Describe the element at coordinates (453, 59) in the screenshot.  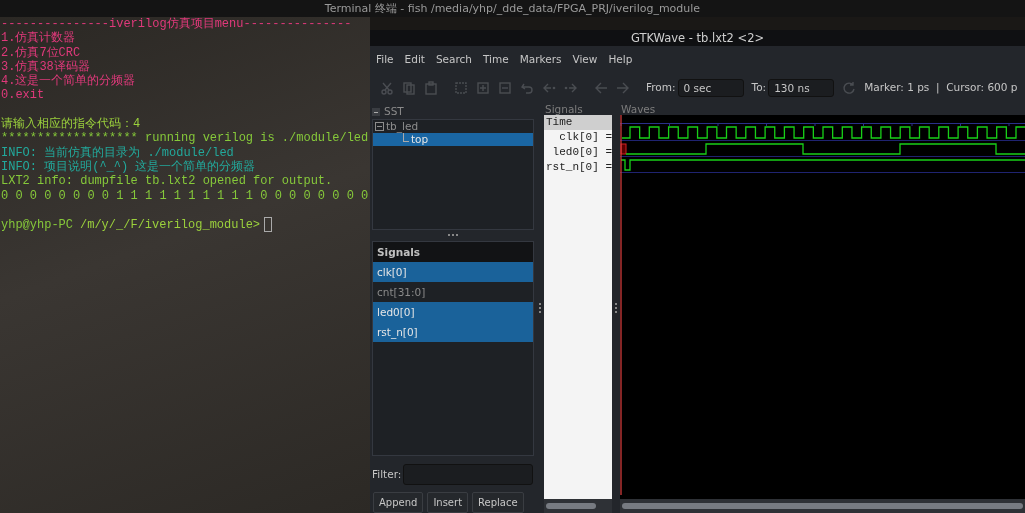
I see `menu-item: Search` at that location.